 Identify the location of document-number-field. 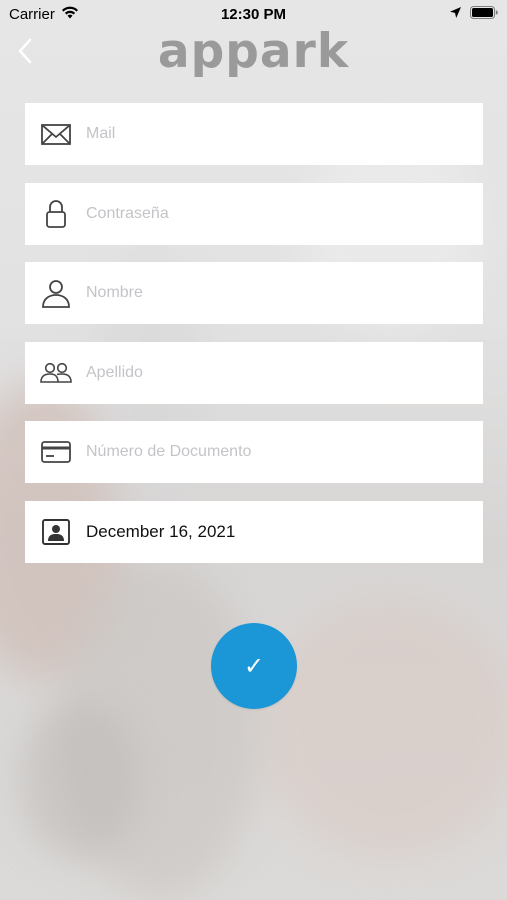
(254, 452).